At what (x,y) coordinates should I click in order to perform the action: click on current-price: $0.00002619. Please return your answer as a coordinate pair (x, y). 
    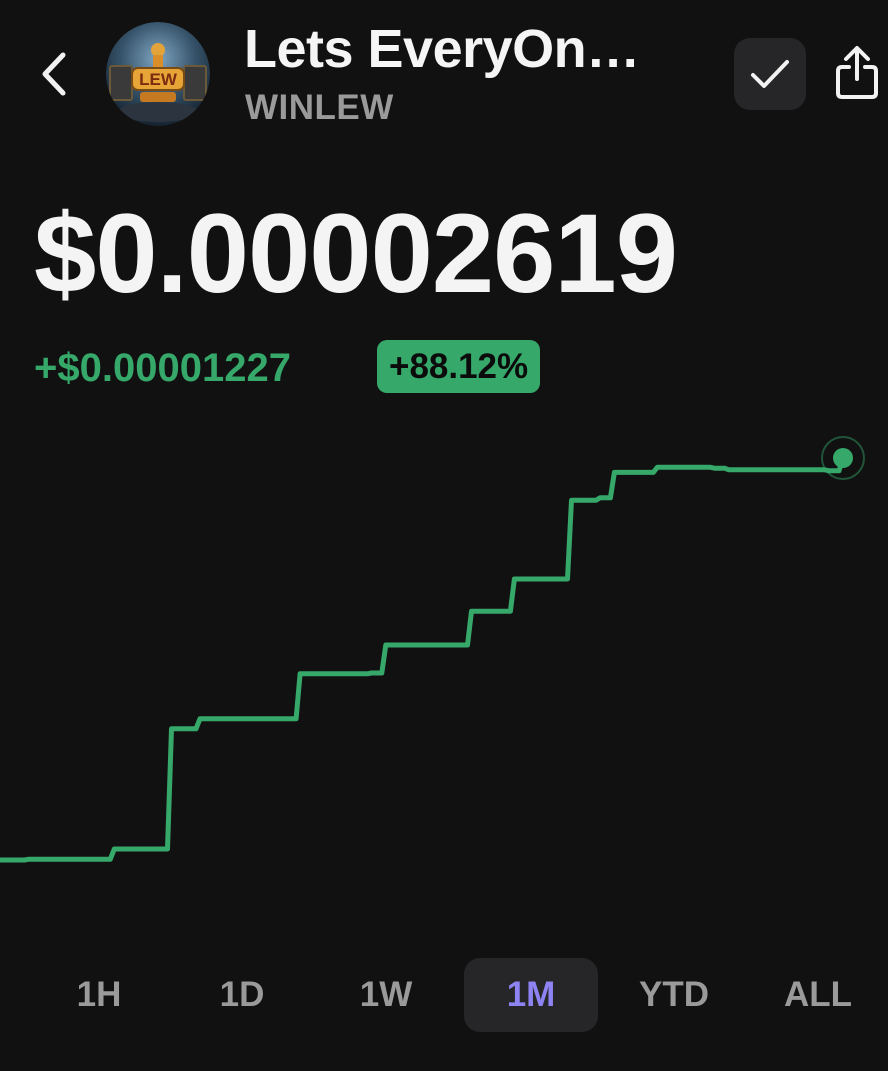
    Looking at the image, I should click on (356, 253).